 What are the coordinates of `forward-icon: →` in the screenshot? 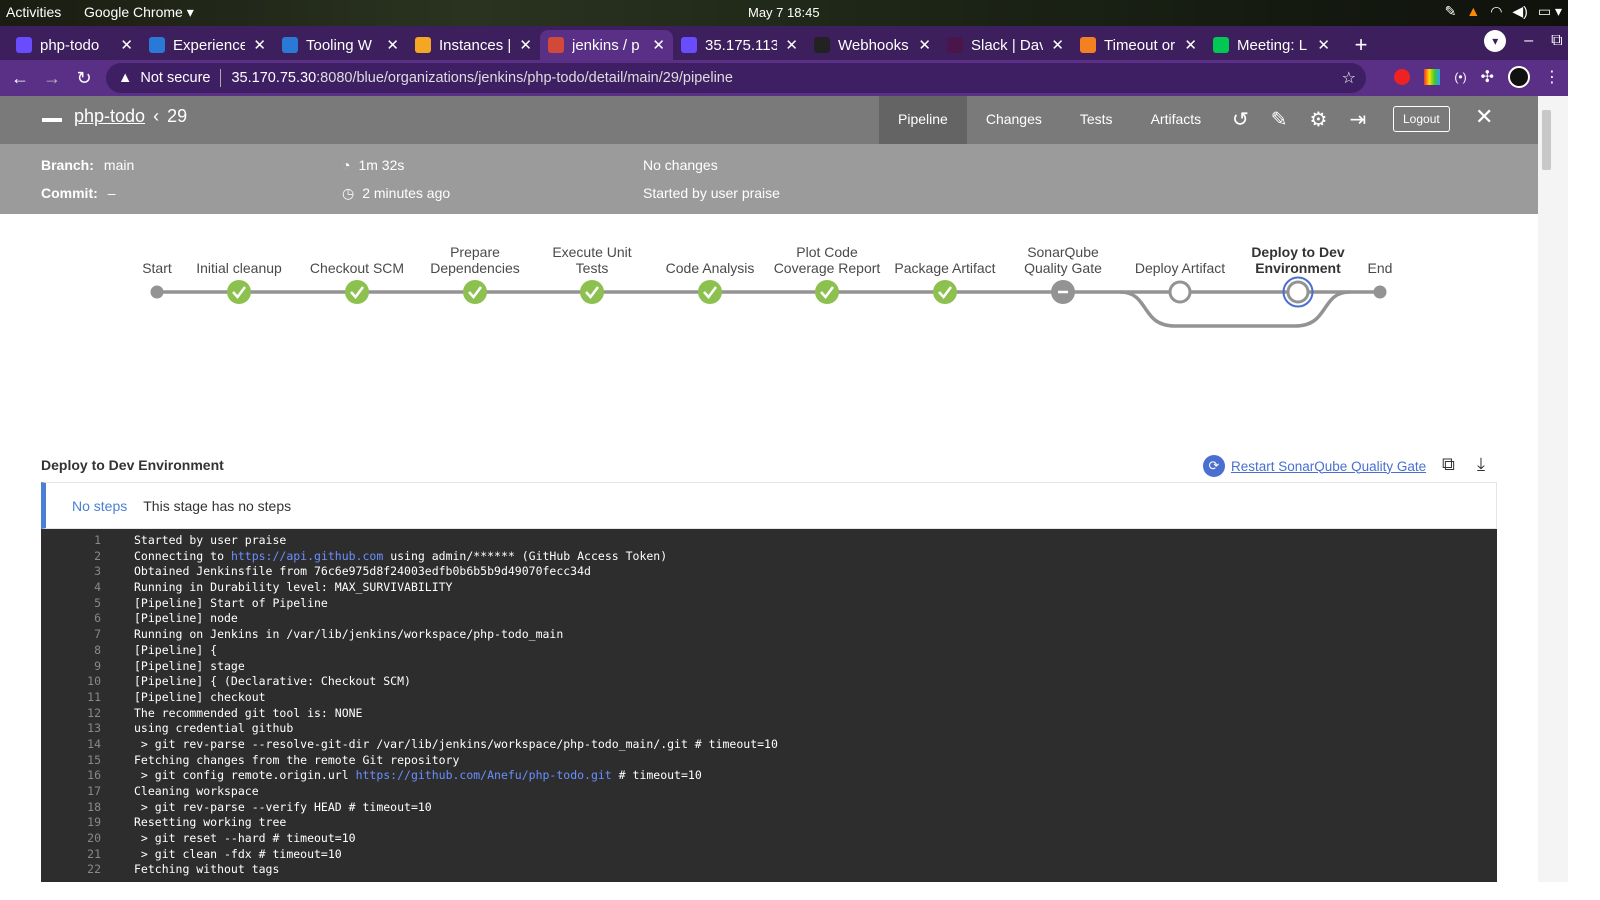 It's located at (52, 78).